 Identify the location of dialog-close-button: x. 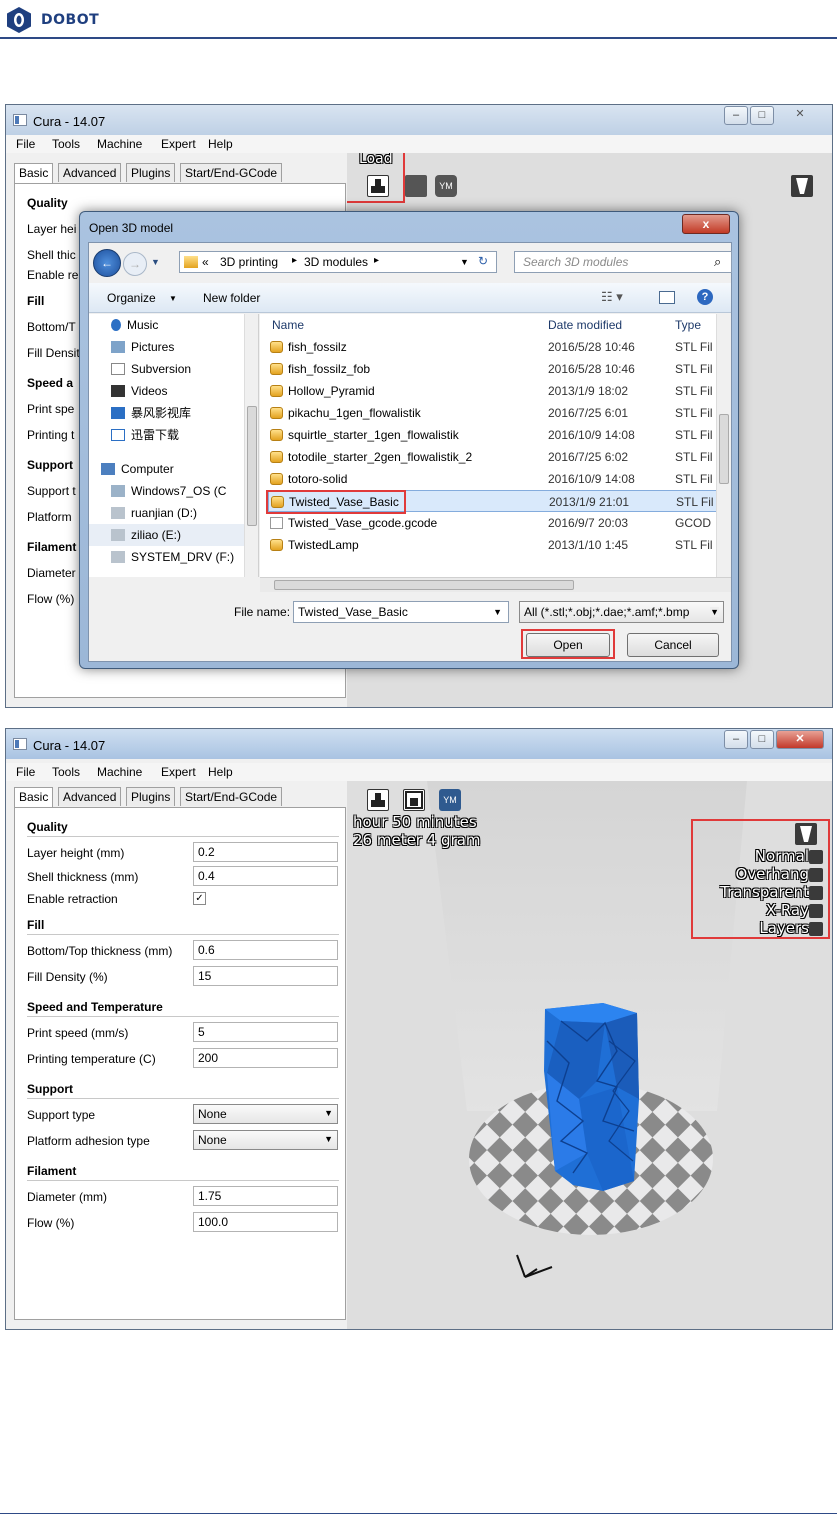
(706, 224).